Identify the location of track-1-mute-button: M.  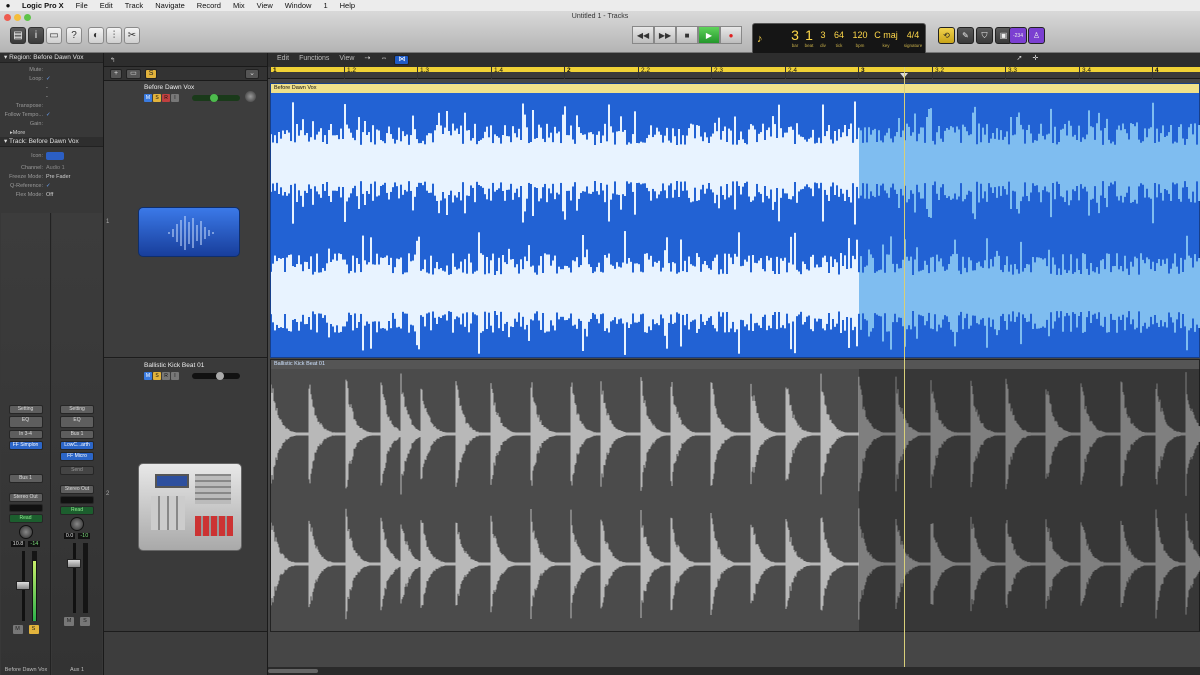
(148, 98).